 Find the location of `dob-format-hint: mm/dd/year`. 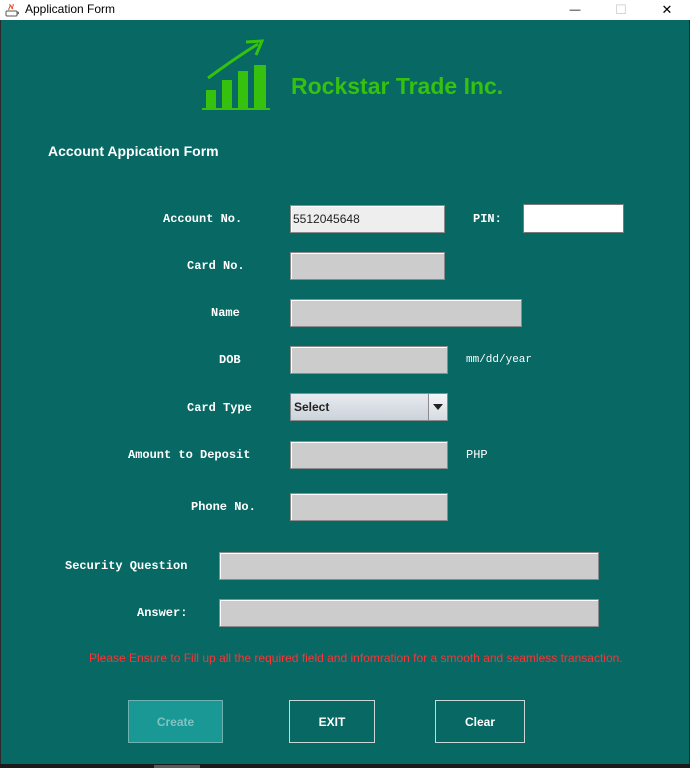

dob-format-hint: mm/dd/year is located at coordinates (499, 360).